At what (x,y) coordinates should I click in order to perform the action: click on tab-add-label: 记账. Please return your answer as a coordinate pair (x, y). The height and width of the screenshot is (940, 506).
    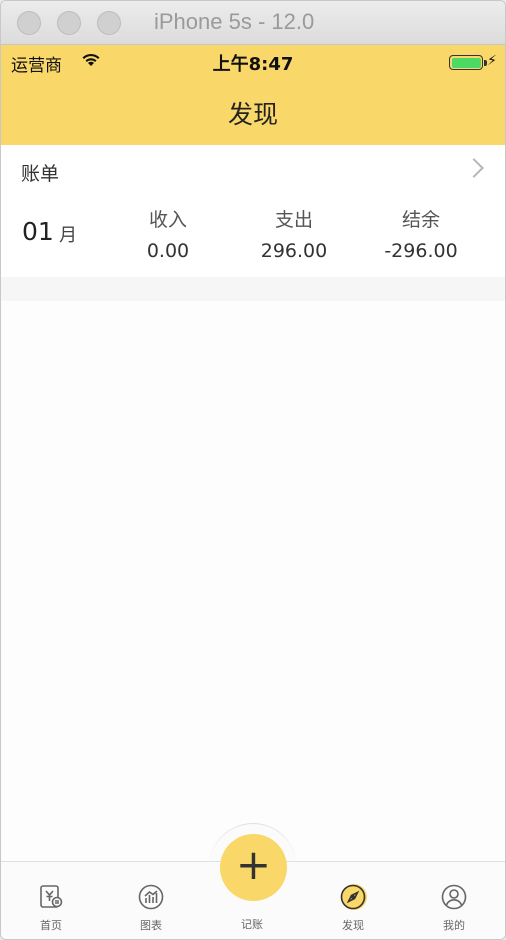
    Looking at the image, I should click on (252, 924).